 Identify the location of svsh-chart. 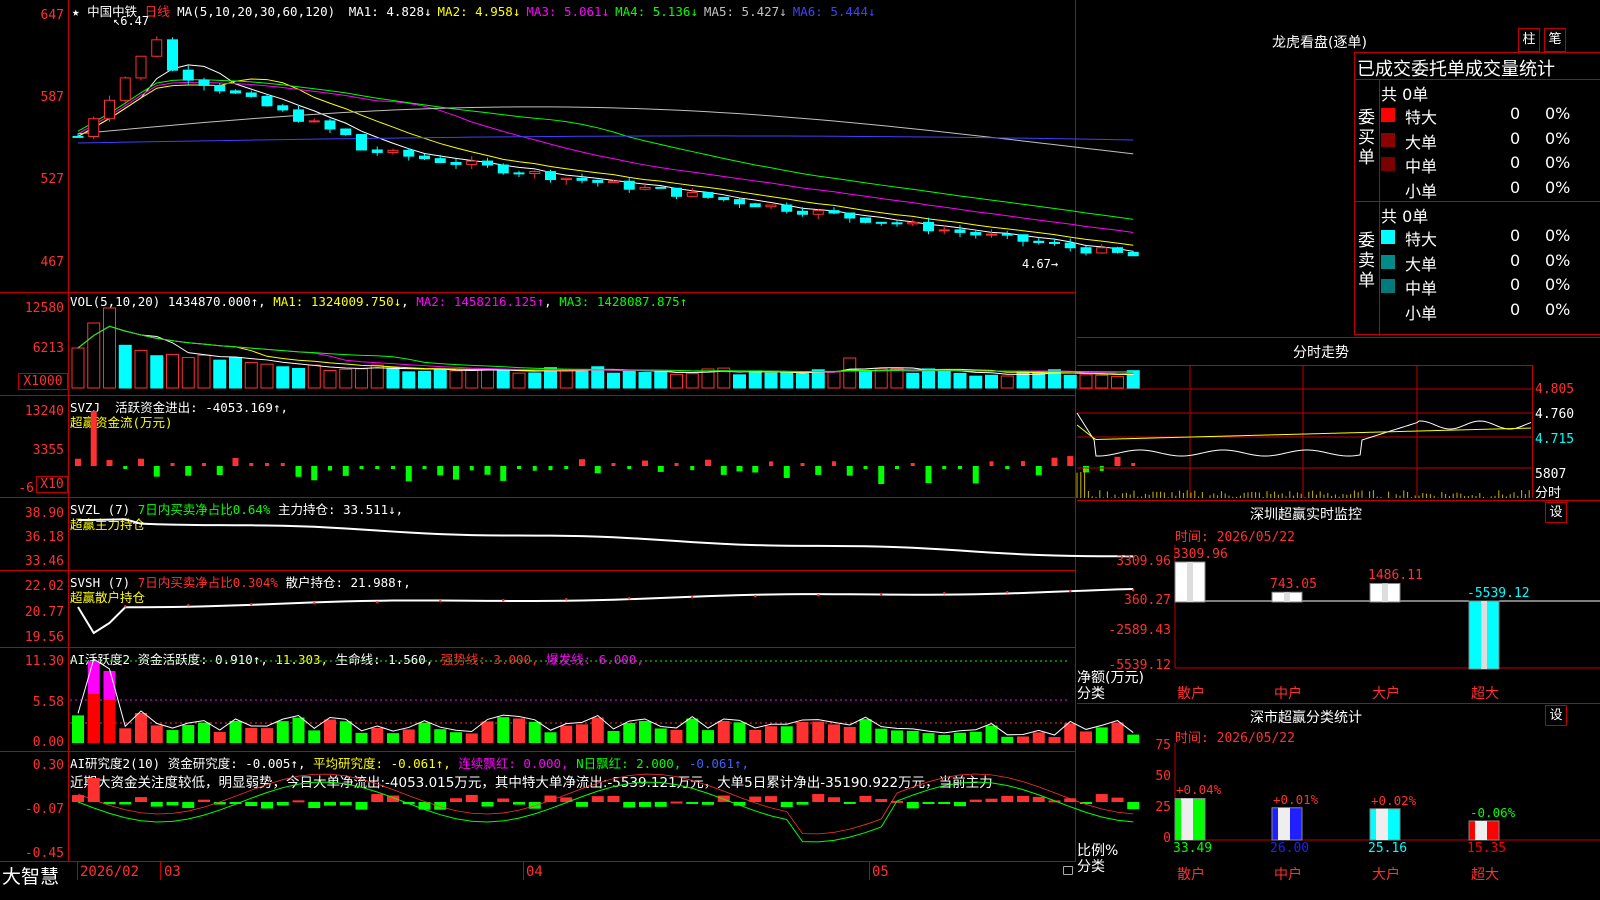
(567, 609).